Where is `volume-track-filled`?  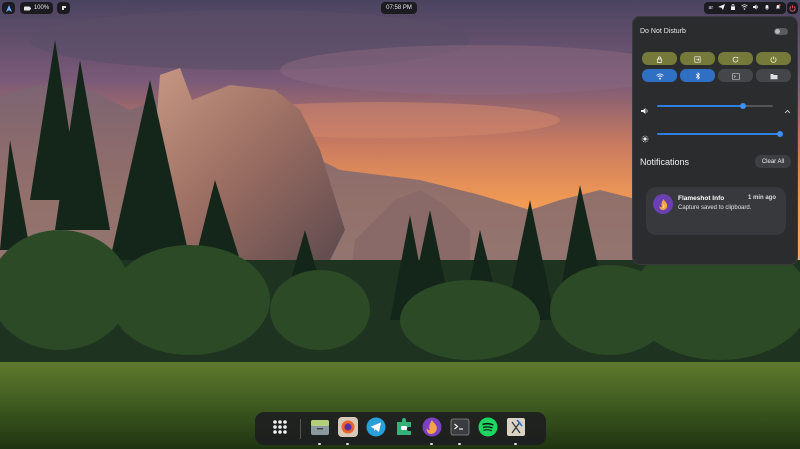 volume-track-filled is located at coordinates (700, 106).